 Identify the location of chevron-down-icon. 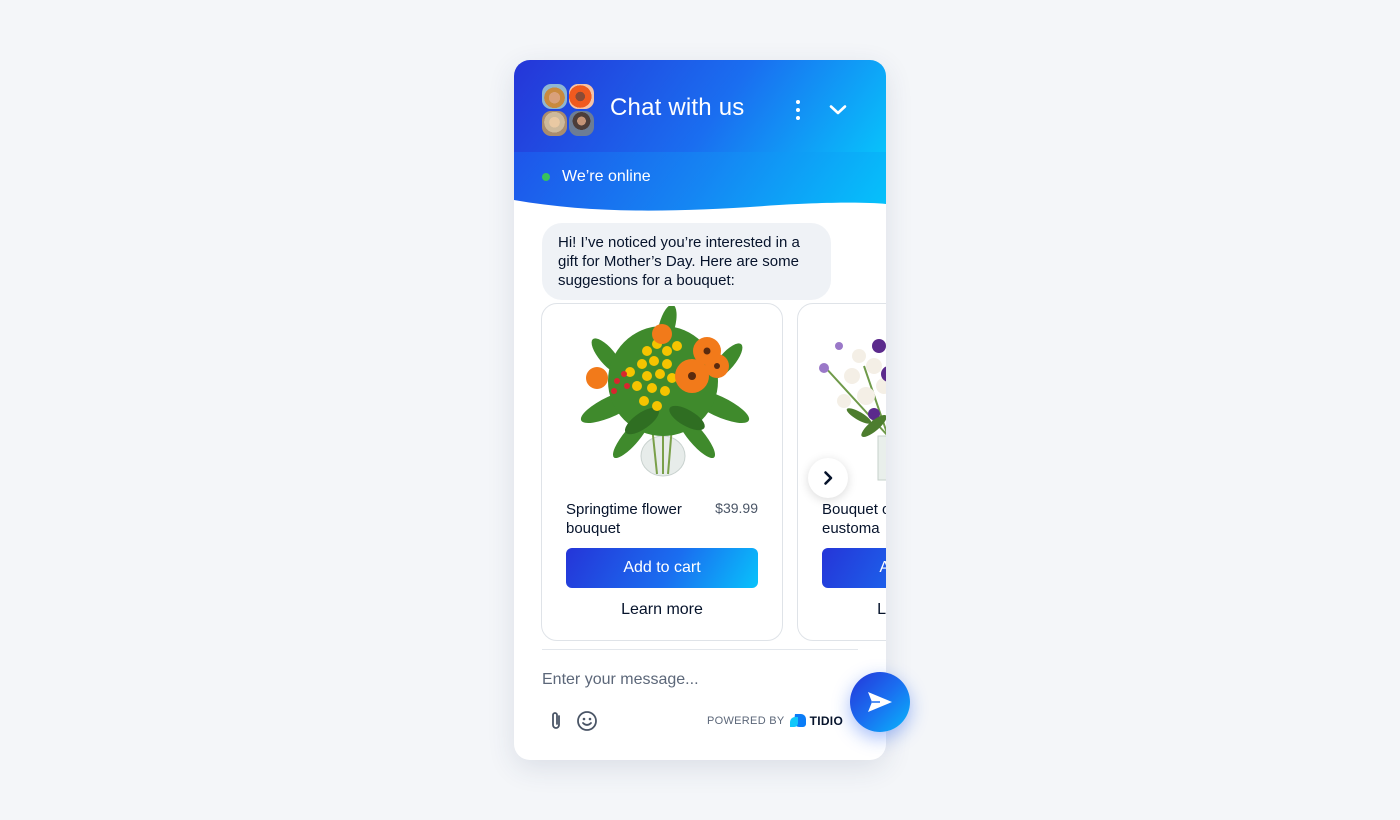
(838, 110).